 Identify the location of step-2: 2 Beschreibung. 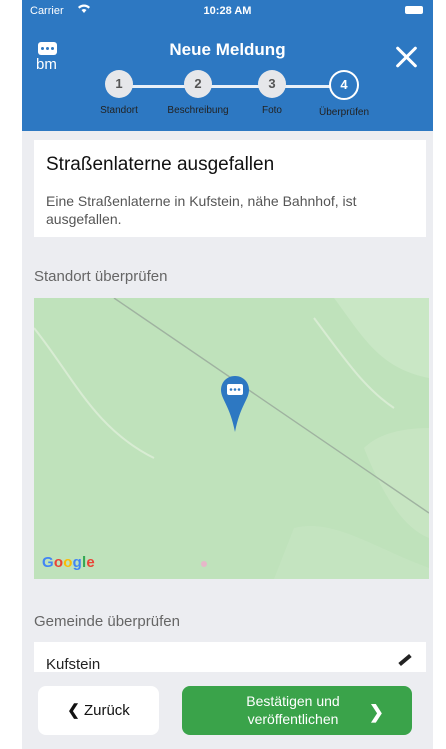
(198, 93).